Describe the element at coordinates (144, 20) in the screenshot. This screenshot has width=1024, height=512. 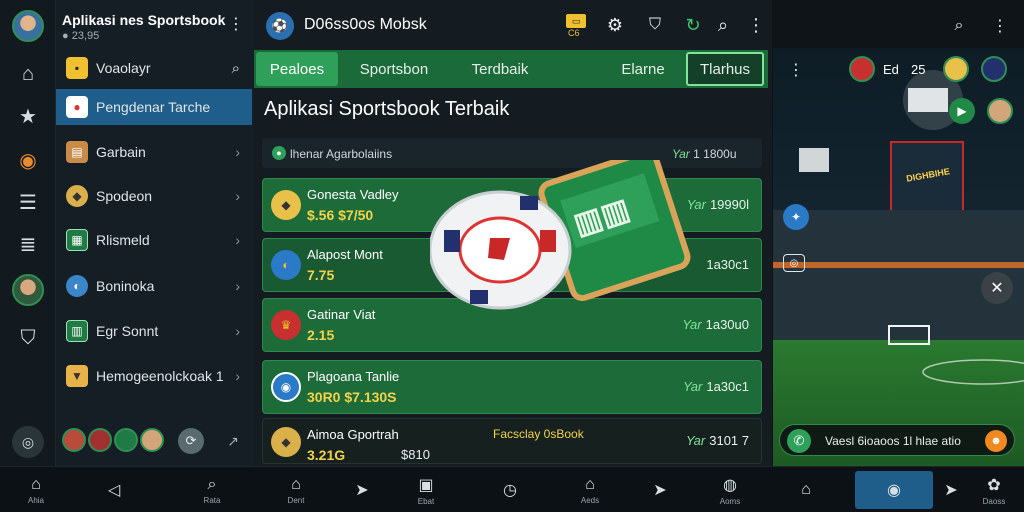
I see `app-title: Aplikasi nes Sportsbook` at that location.